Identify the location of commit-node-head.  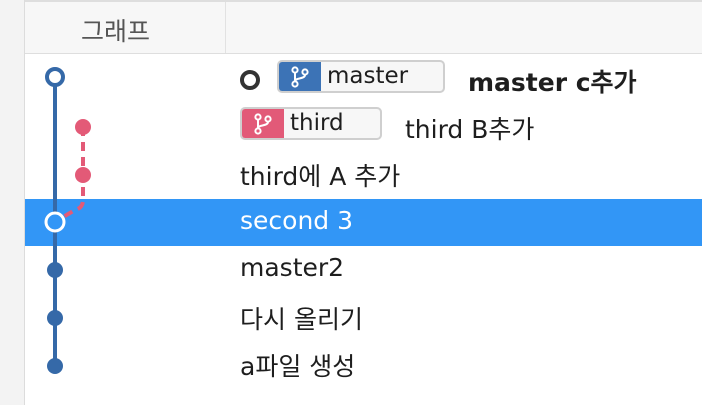
(55, 77).